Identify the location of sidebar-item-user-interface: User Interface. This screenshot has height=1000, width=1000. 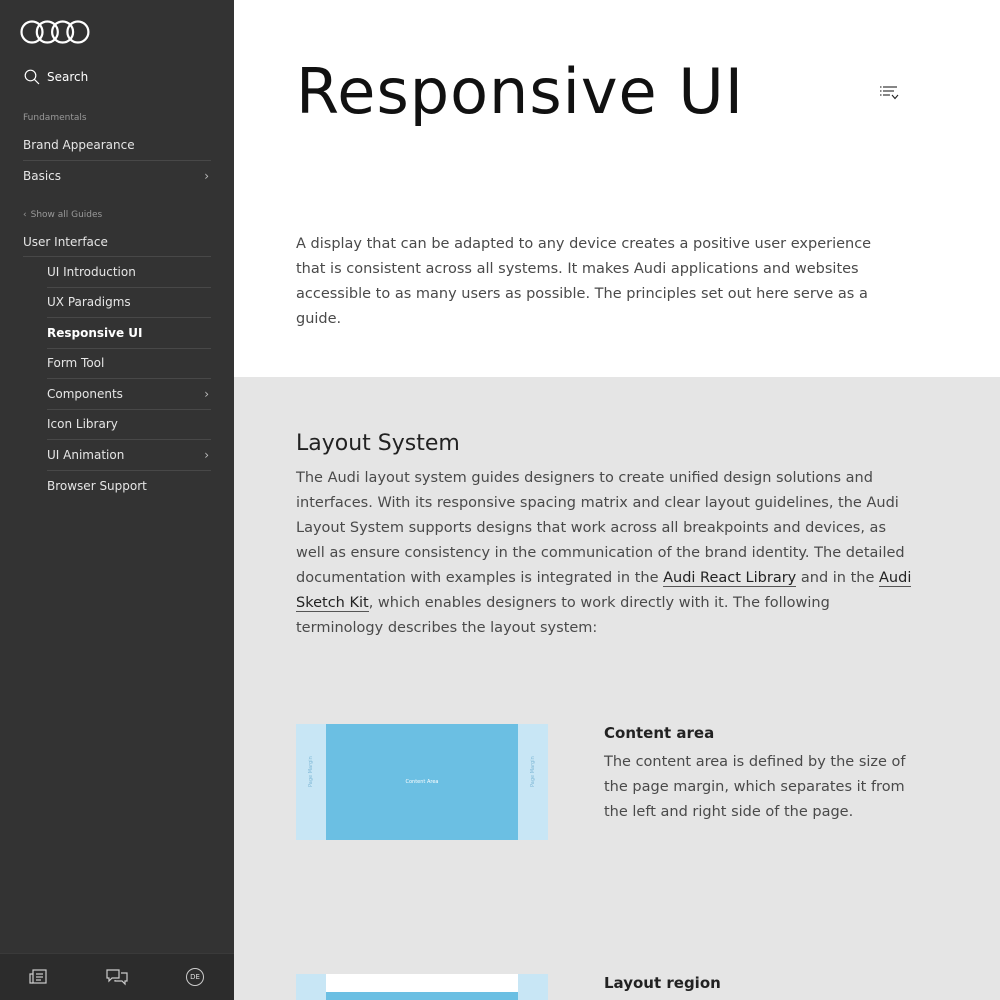
(117, 242).